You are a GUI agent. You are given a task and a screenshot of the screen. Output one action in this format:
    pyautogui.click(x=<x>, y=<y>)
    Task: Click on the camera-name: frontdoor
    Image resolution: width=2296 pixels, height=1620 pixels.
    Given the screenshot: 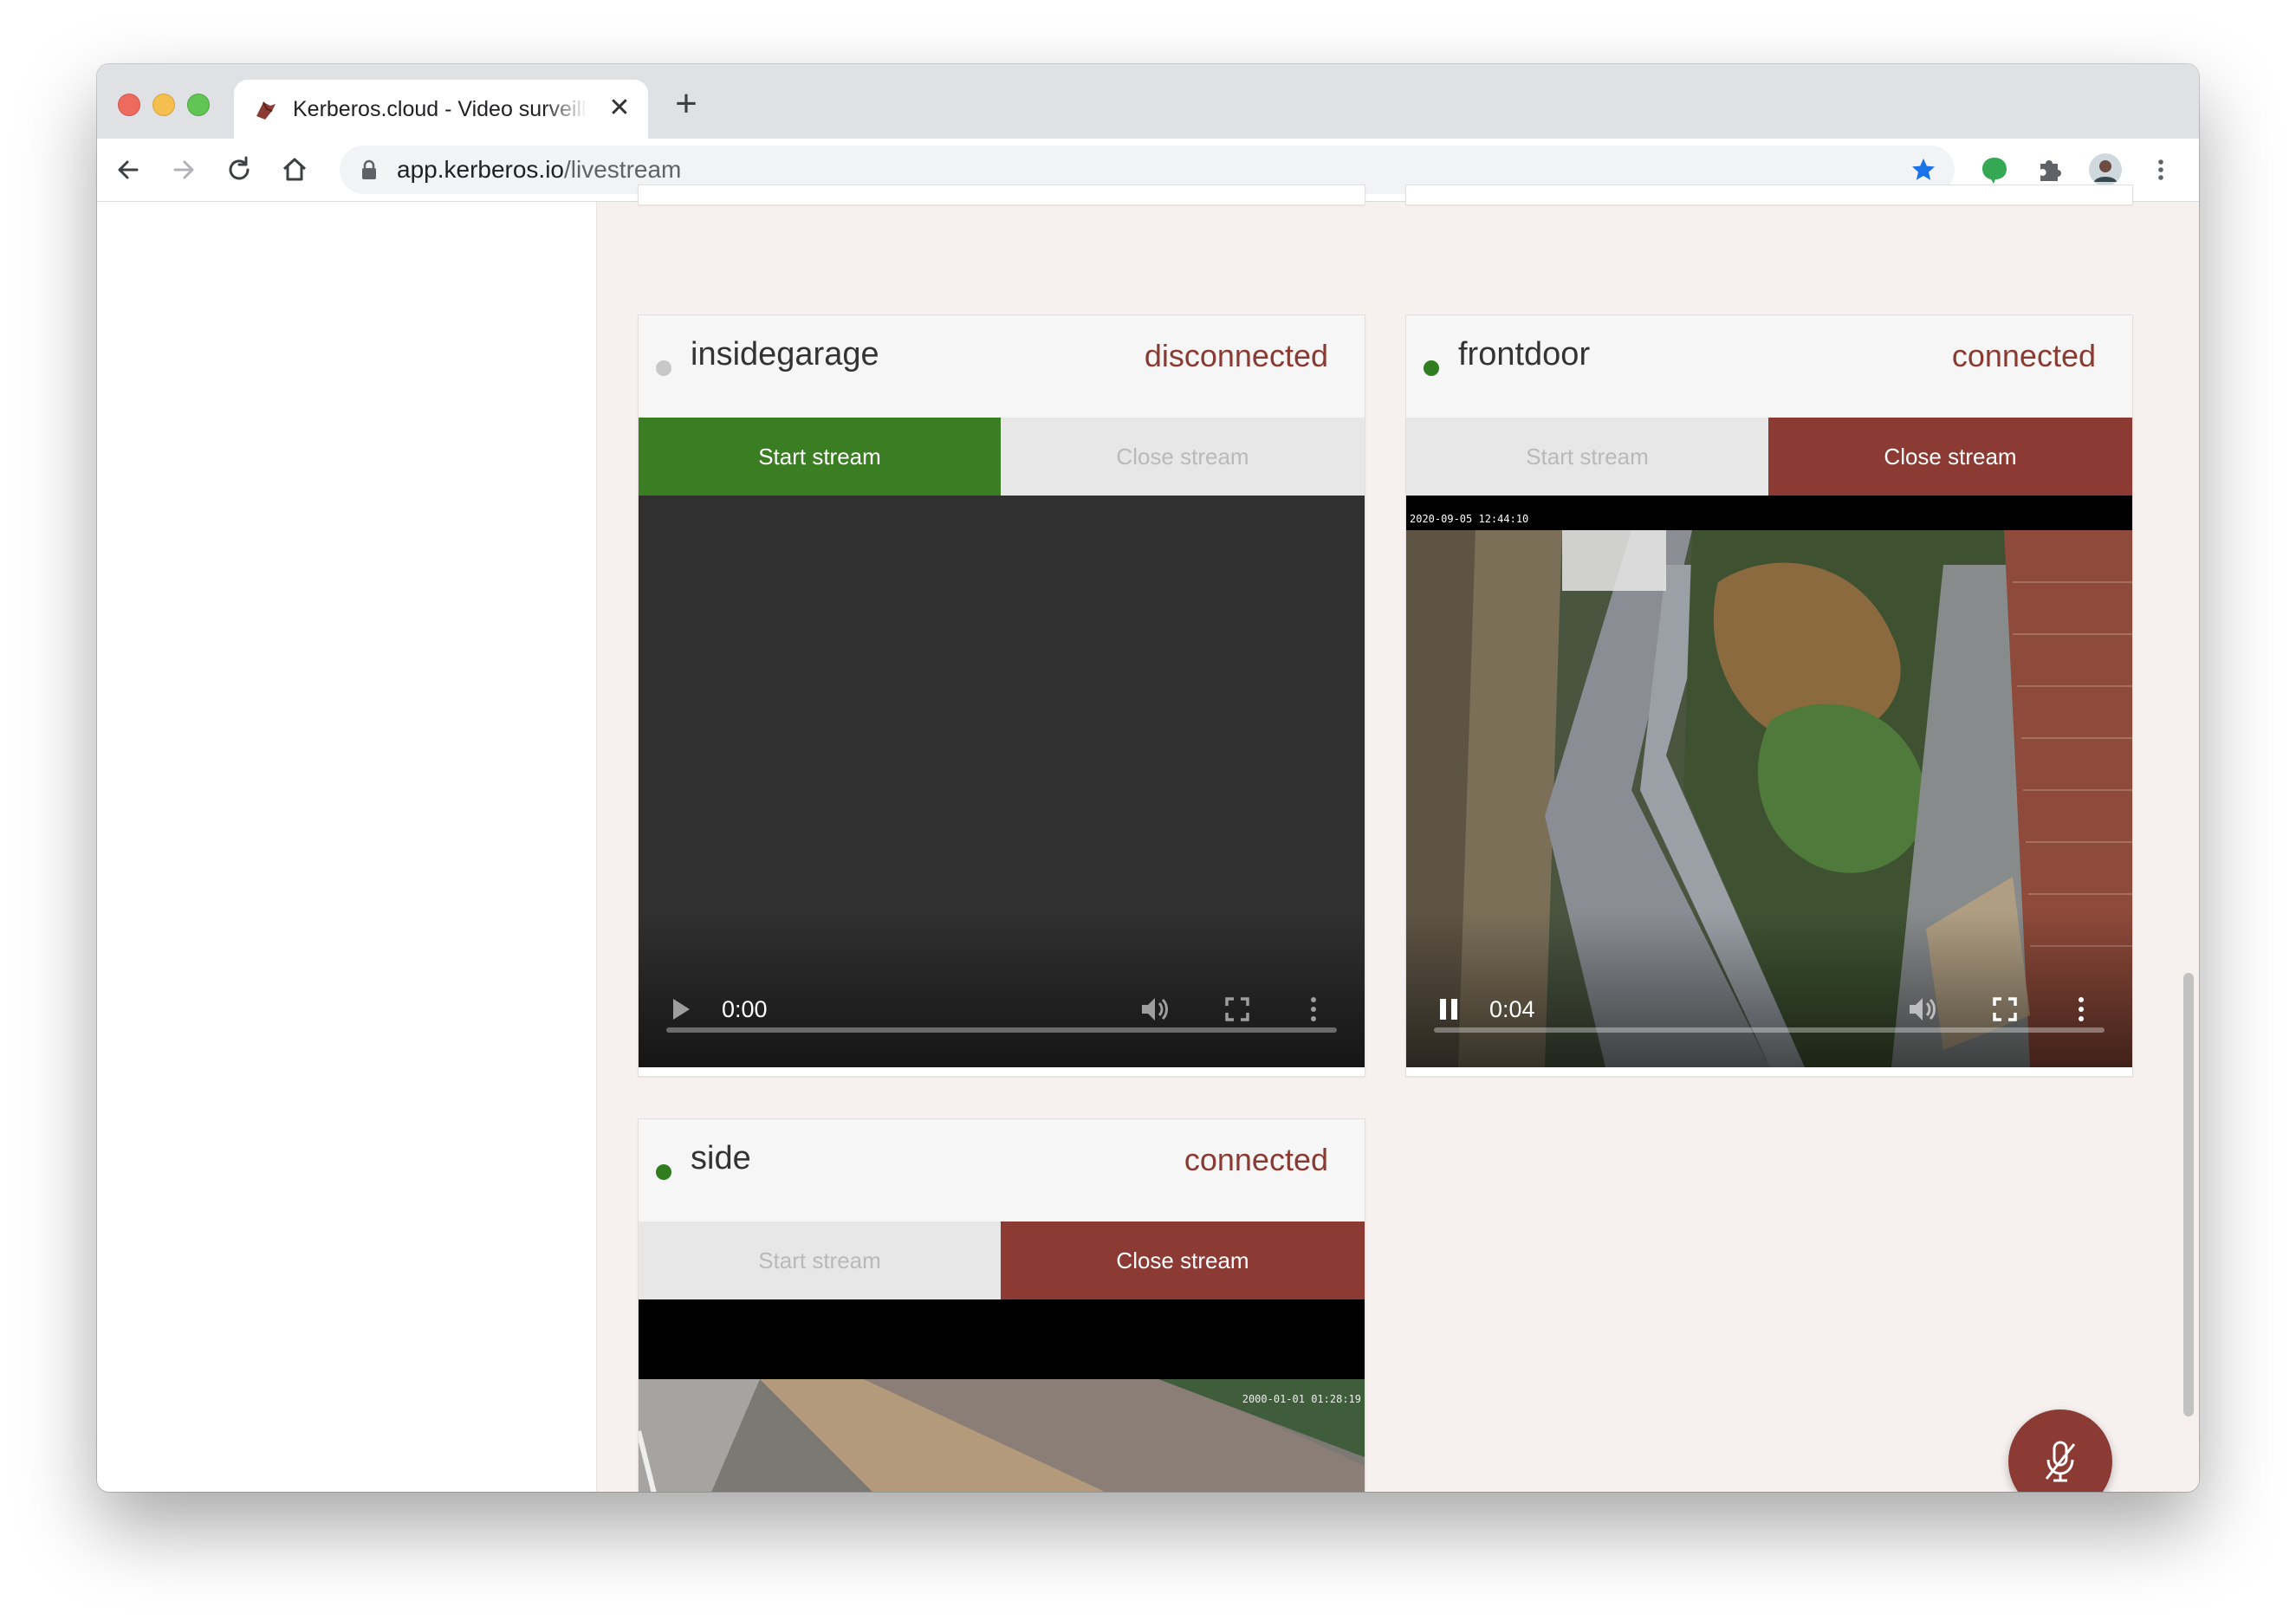 What is the action you would take?
    pyautogui.click(x=1524, y=354)
    